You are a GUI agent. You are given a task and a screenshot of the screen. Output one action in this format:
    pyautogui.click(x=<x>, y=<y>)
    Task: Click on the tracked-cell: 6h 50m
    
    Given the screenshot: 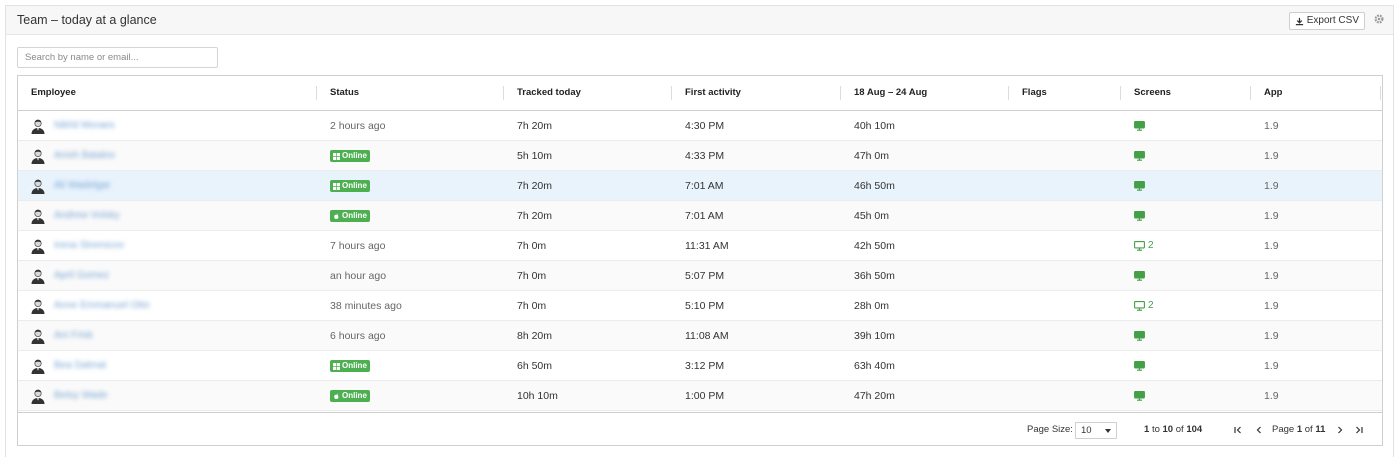 What is the action you would take?
    pyautogui.click(x=535, y=366)
    